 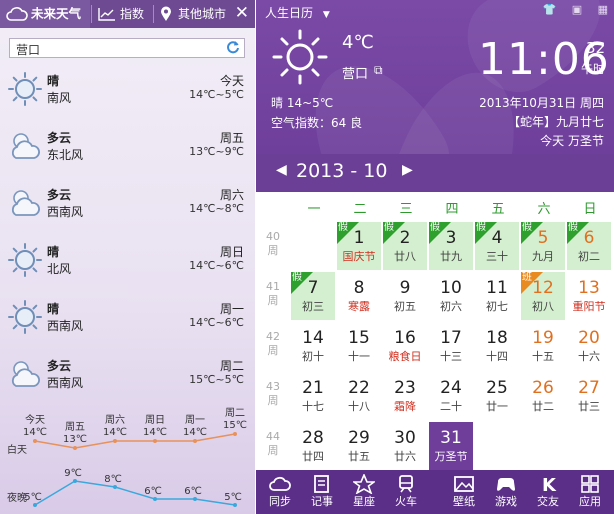 What do you see at coordinates (216, 208) in the screenshot?
I see `forecast-temp-range: 14℃~8℃` at bounding box center [216, 208].